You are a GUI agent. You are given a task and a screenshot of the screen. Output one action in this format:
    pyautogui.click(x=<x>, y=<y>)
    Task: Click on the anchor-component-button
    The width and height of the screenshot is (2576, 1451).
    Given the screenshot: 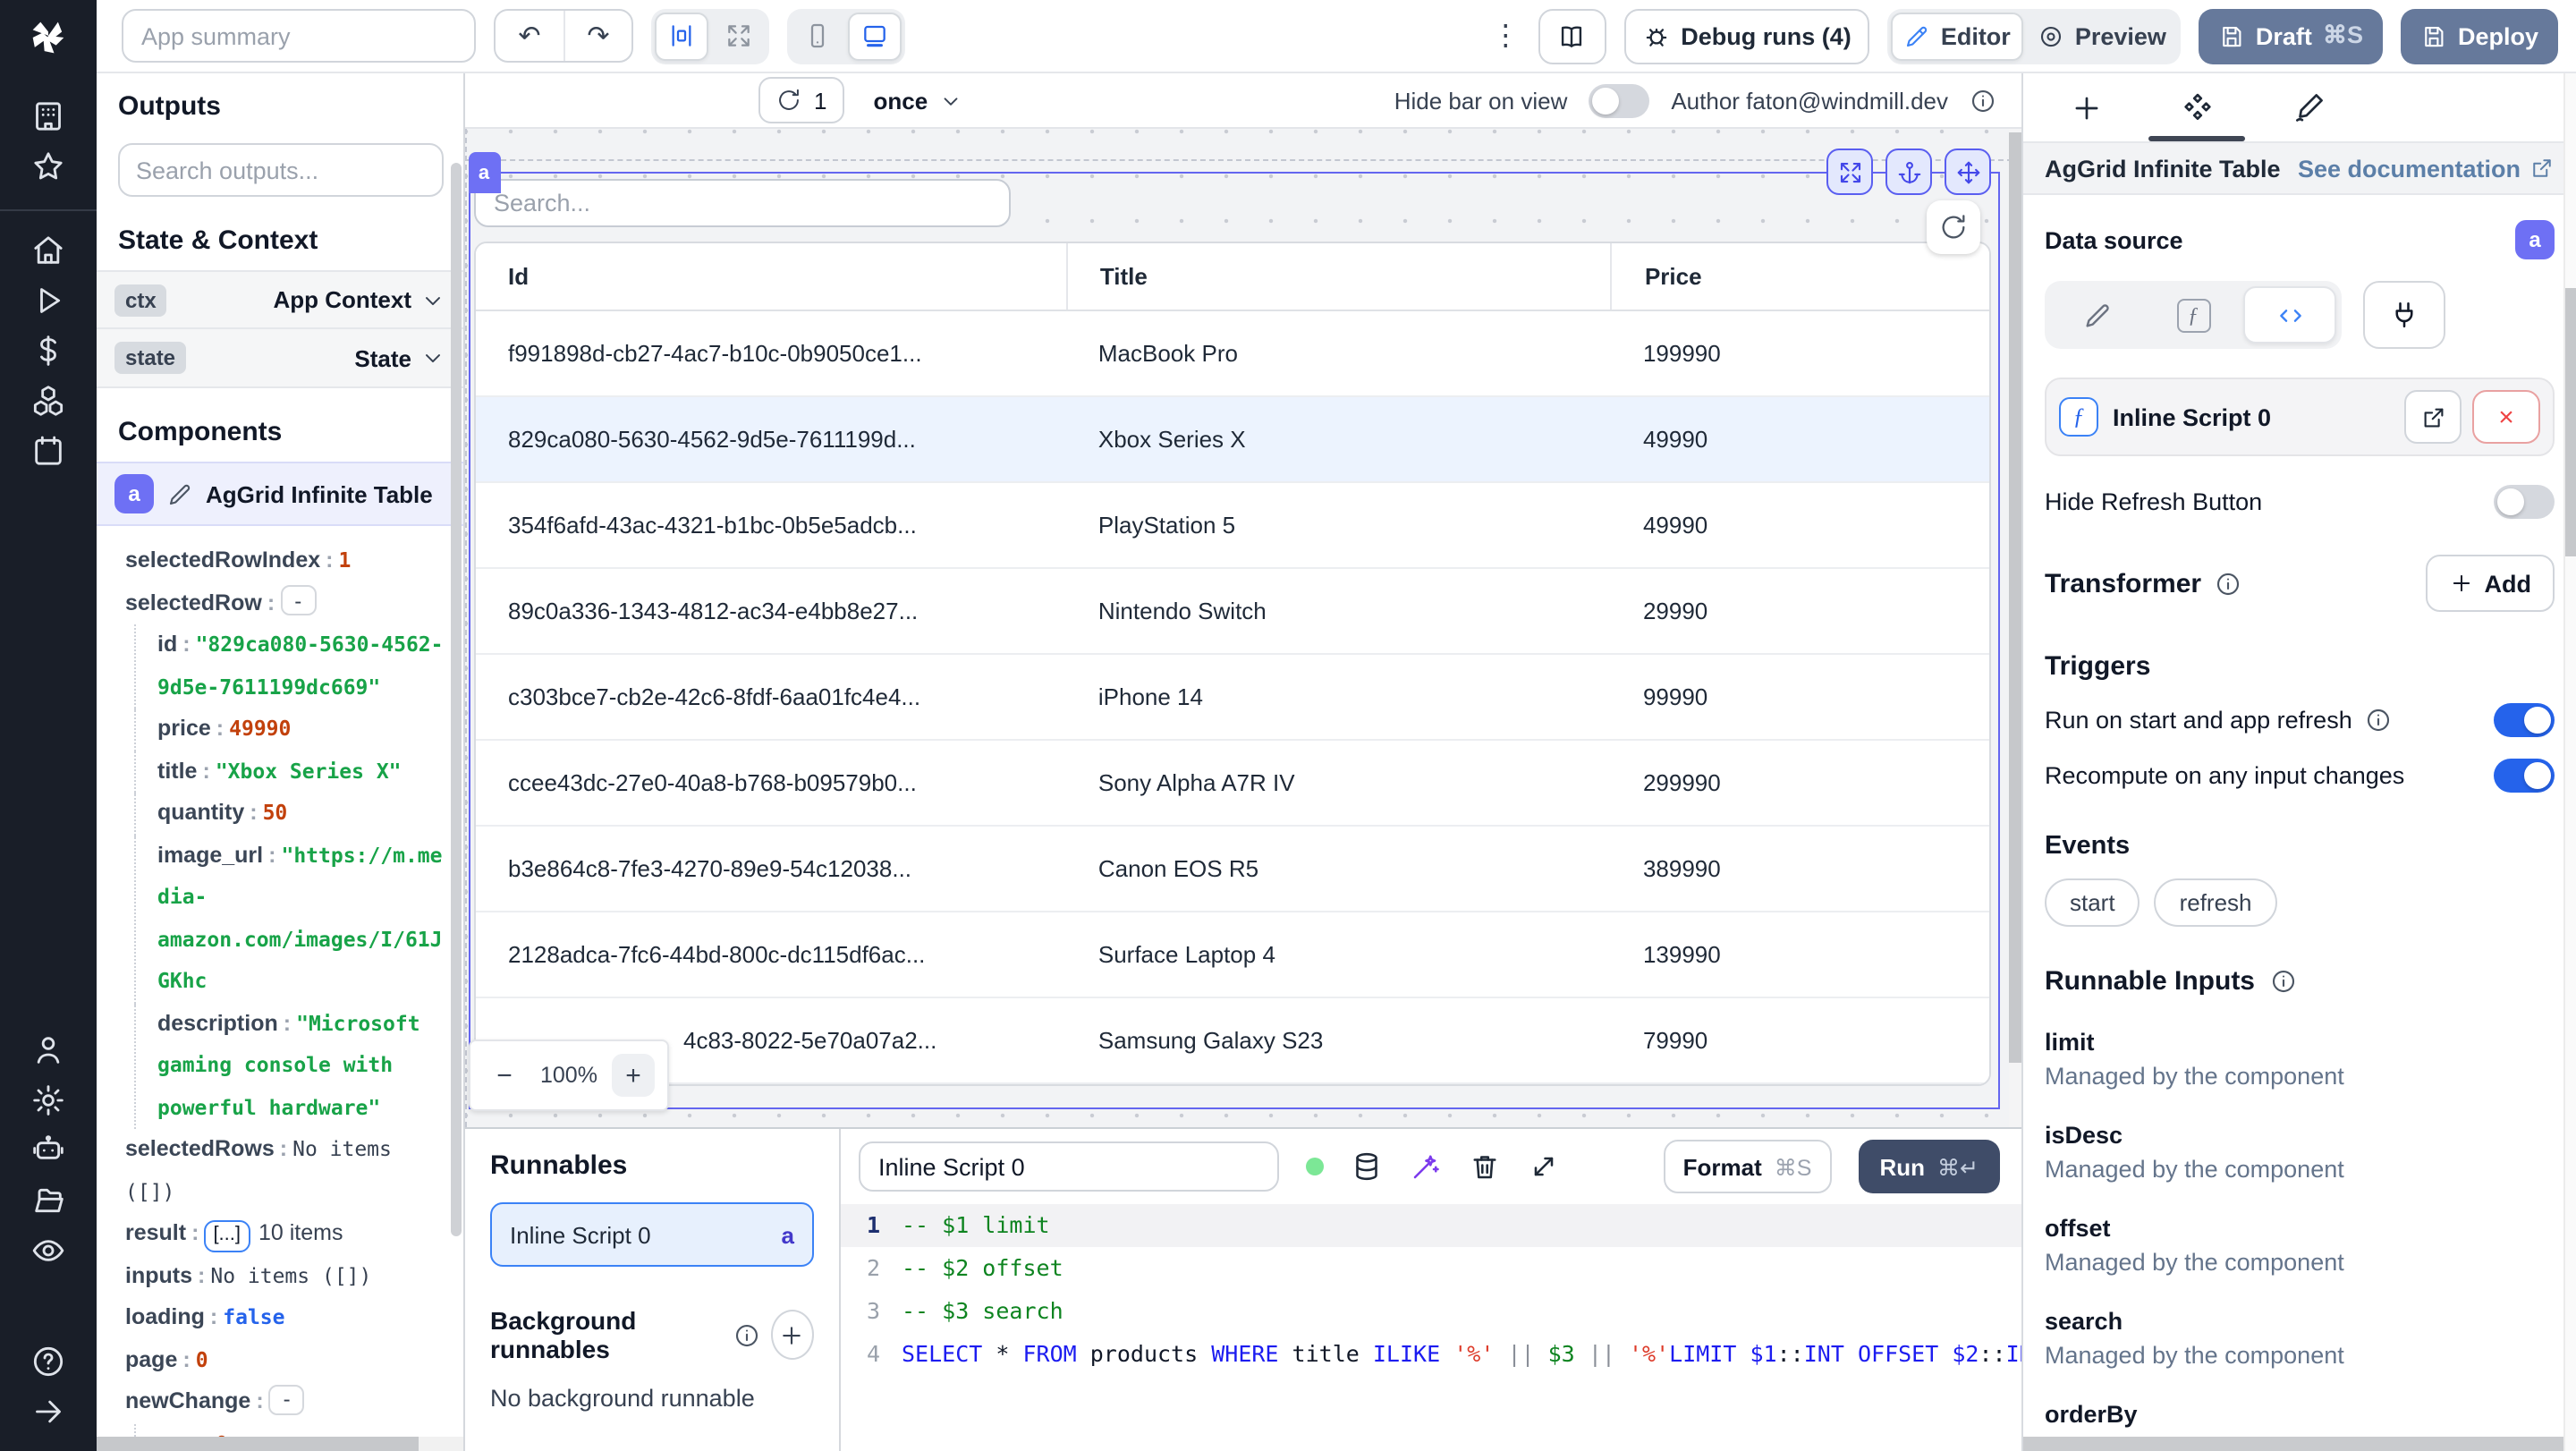 What is the action you would take?
    pyautogui.click(x=1908, y=171)
    